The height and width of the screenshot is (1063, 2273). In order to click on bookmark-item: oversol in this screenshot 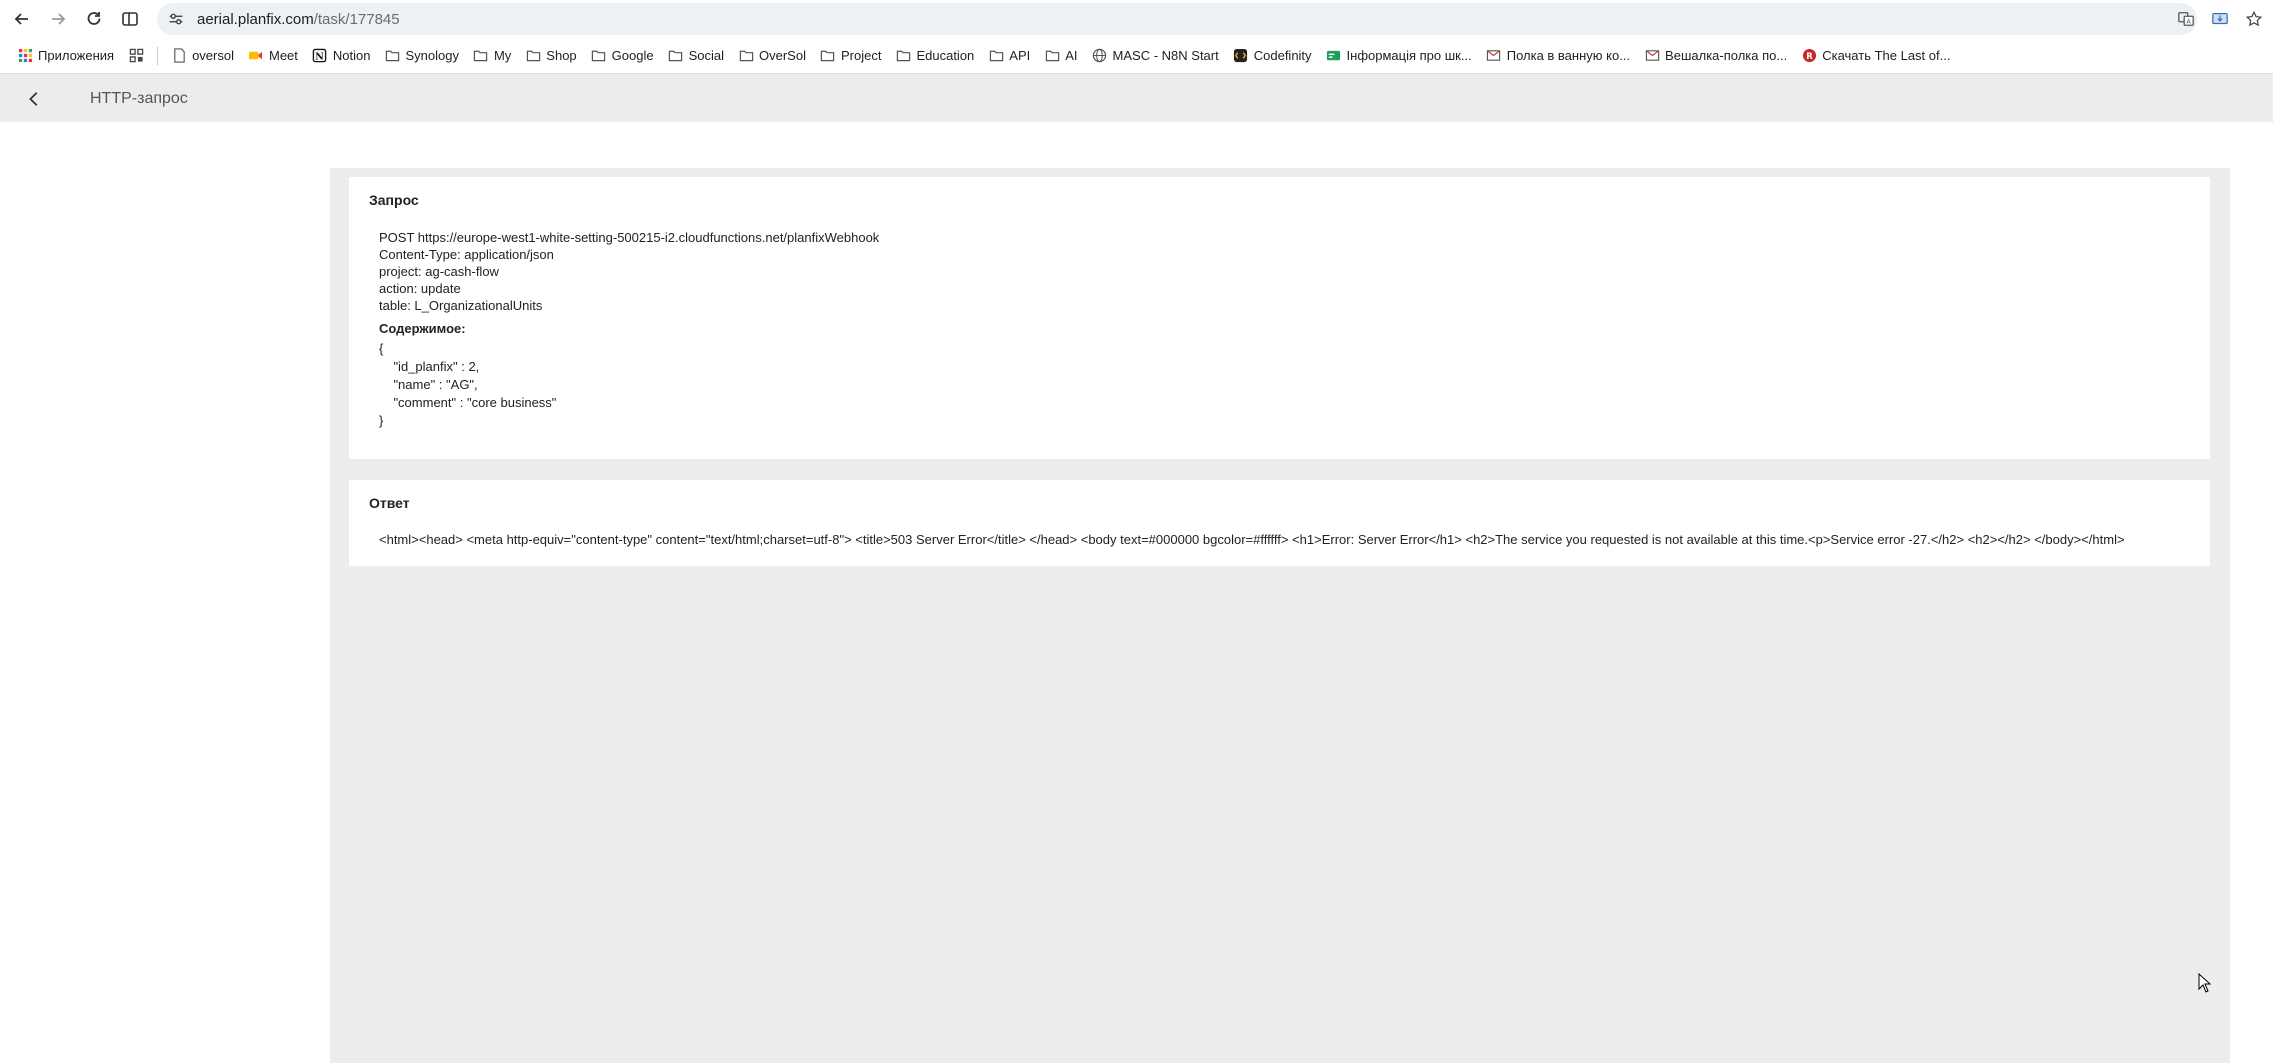, I will do `click(202, 56)`.